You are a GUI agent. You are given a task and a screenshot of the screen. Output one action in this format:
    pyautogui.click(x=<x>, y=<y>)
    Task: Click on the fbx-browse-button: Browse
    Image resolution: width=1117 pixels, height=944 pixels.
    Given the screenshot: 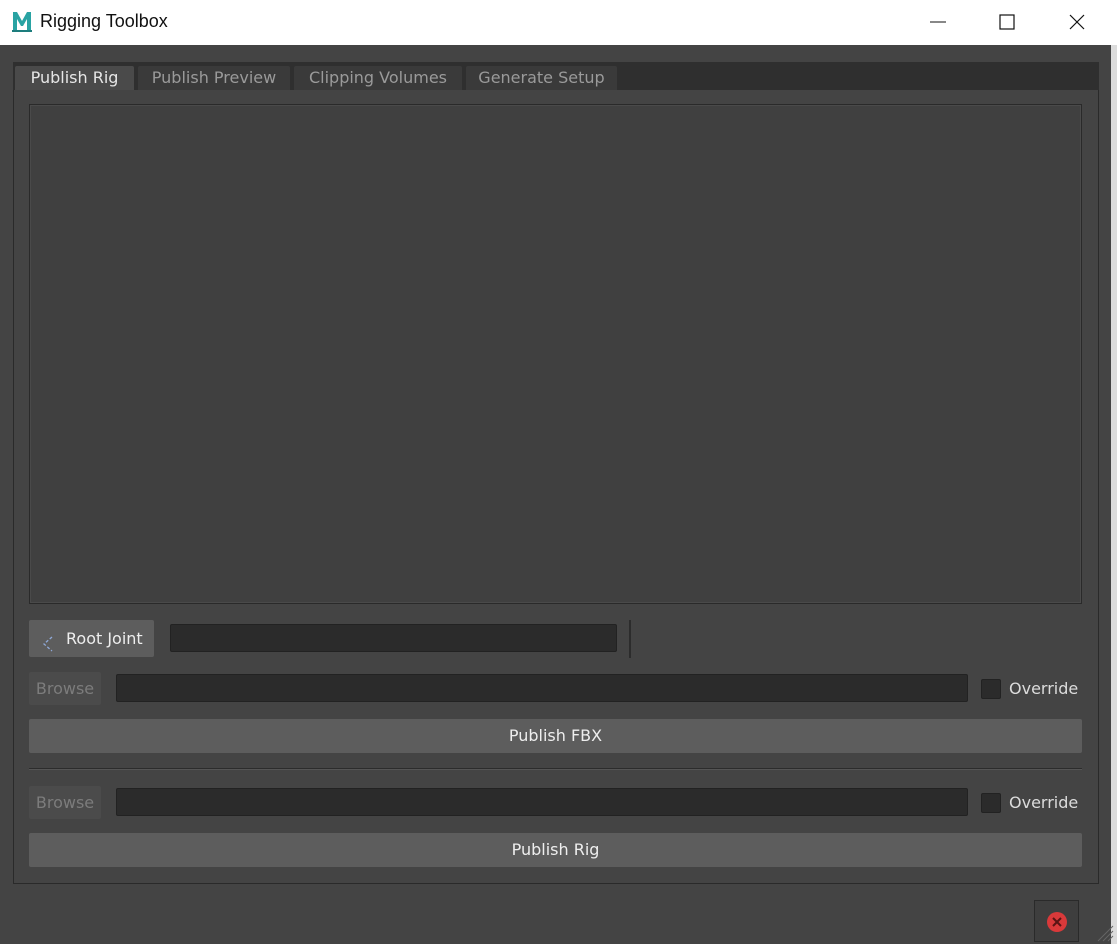 What is the action you would take?
    pyautogui.click(x=65, y=688)
    